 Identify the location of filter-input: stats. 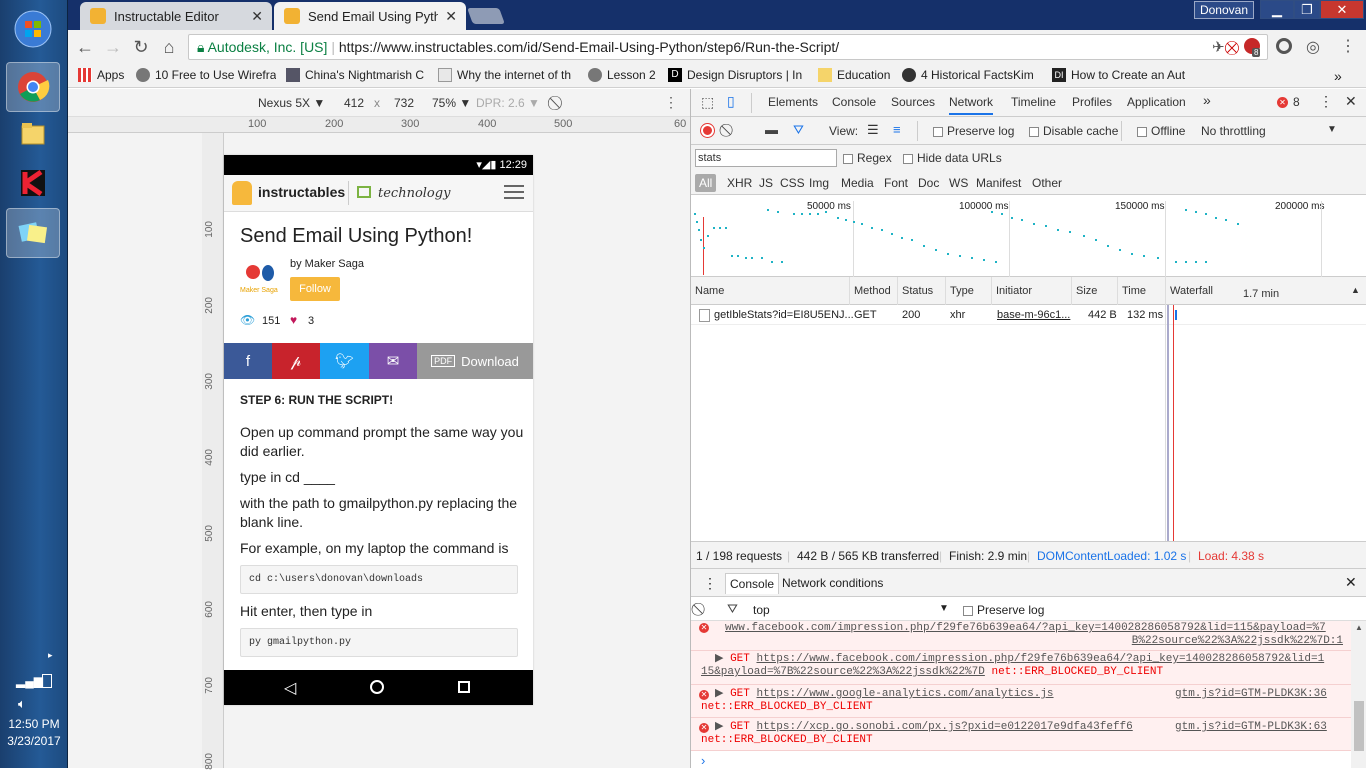
(766, 158).